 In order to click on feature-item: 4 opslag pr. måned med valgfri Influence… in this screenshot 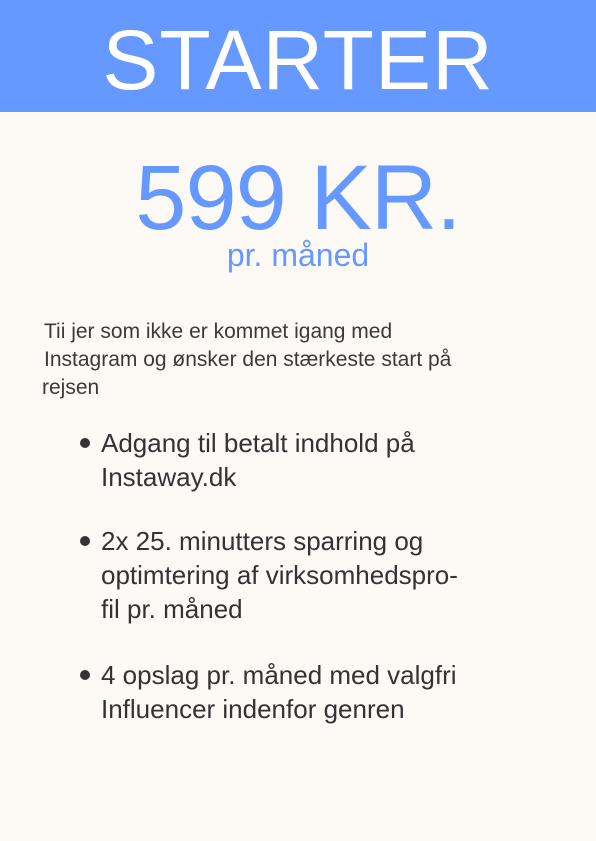, I will do `click(310, 692)`.